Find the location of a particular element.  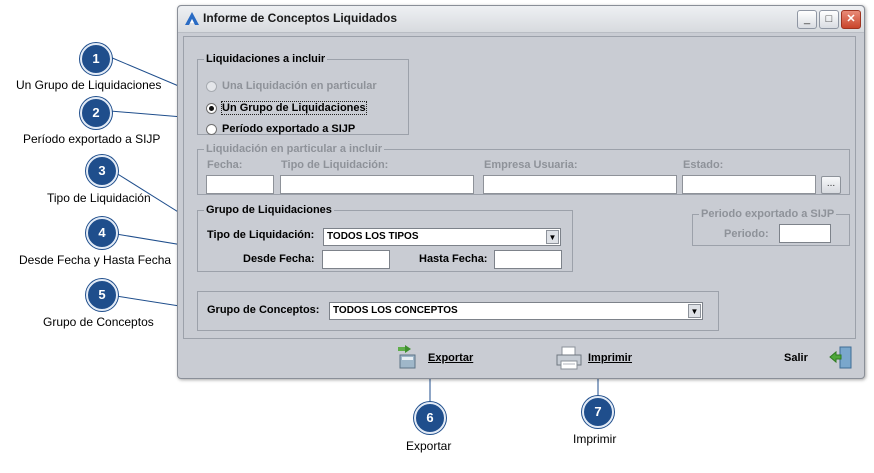

callout-badge-6: 6 is located at coordinates (430, 418).